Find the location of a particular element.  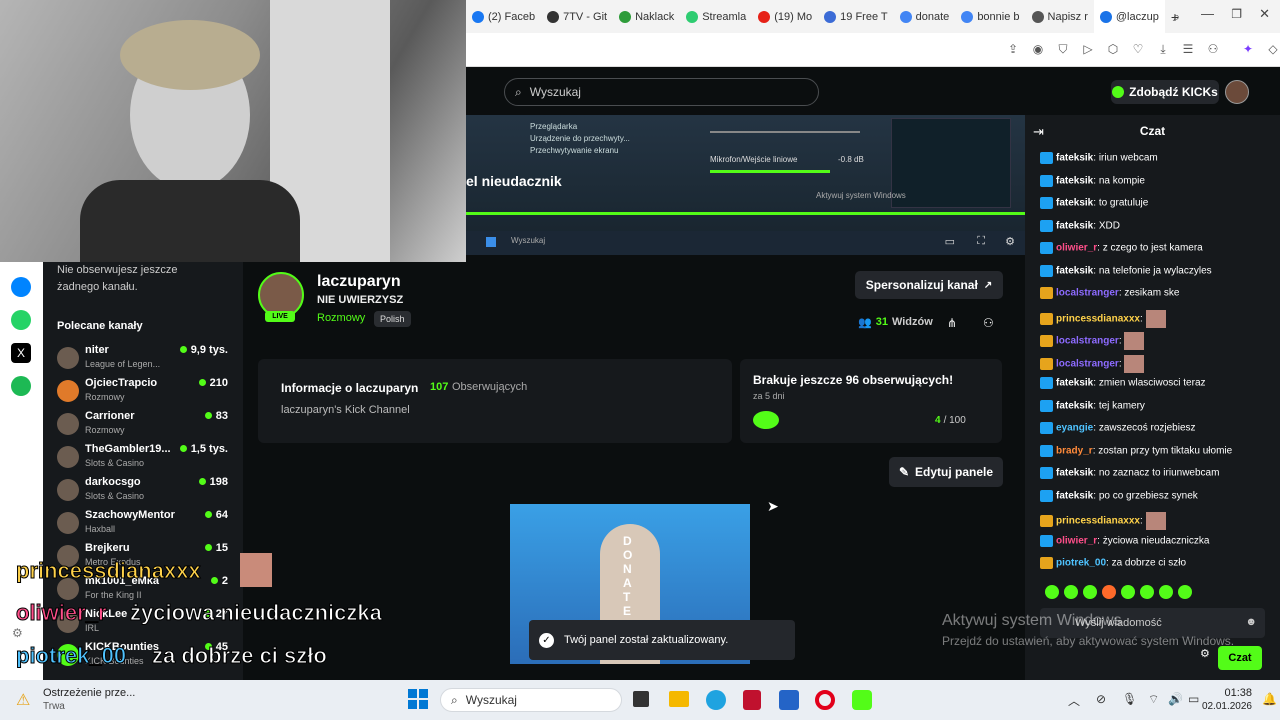

ai-icon: ✦ is located at coordinates (1248, 49).